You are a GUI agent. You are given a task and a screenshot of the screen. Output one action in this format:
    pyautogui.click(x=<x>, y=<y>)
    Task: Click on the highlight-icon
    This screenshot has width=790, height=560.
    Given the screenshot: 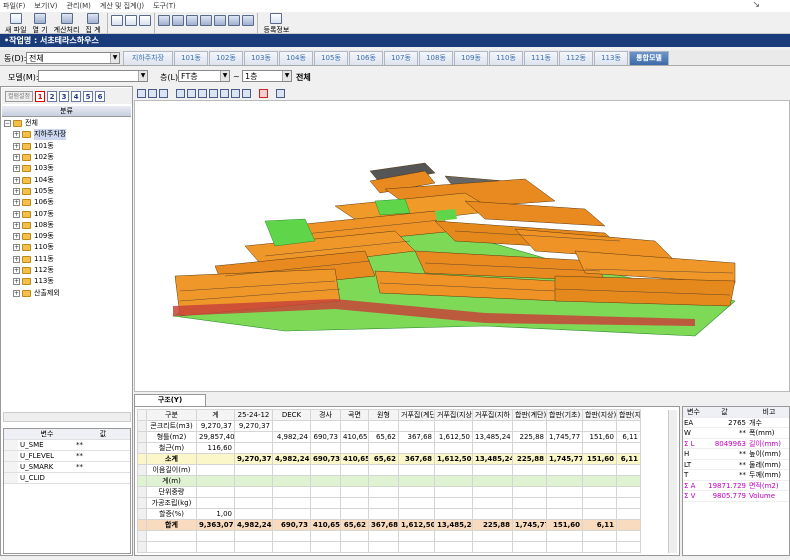 What is the action you would take?
    pyautogui.click(x=263, y=93)
    